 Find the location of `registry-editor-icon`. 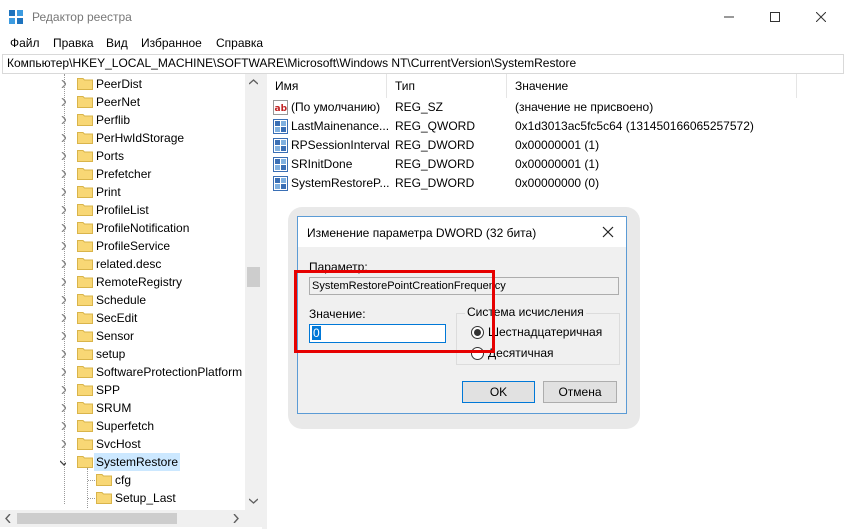

registry-editor-icon is located at coordinates (16, 17).